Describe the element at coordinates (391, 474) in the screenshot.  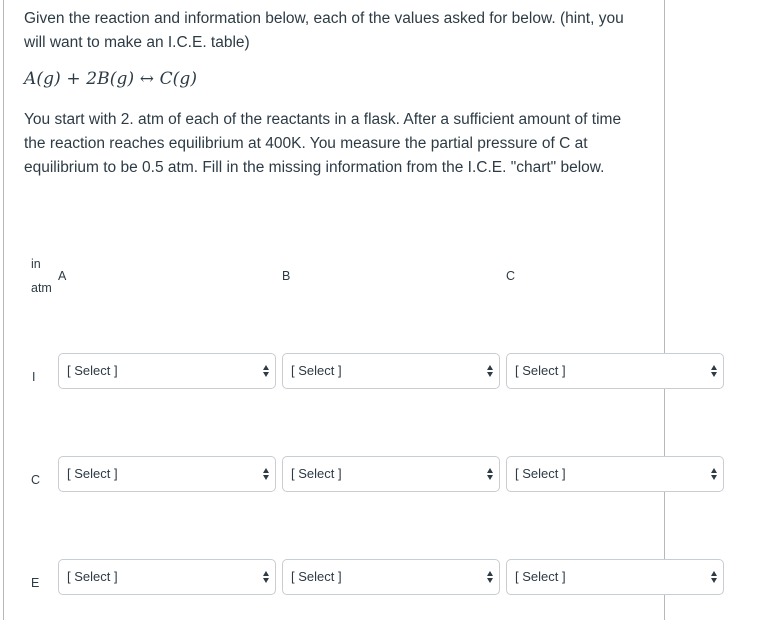
I see `select-change-b: [ Select ]` at that location.